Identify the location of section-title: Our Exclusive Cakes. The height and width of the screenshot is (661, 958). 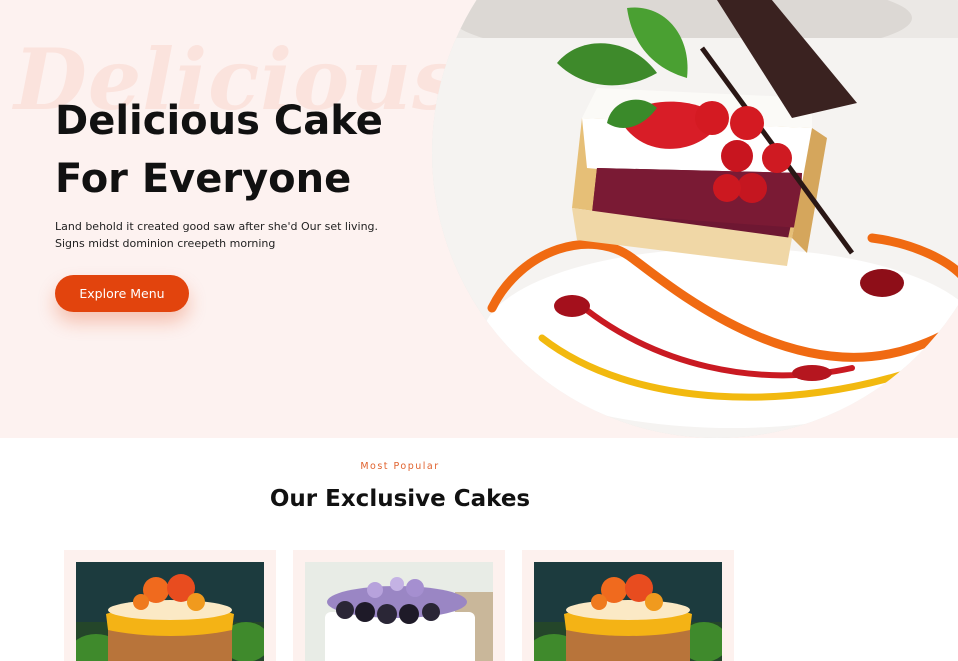
(400, 499).